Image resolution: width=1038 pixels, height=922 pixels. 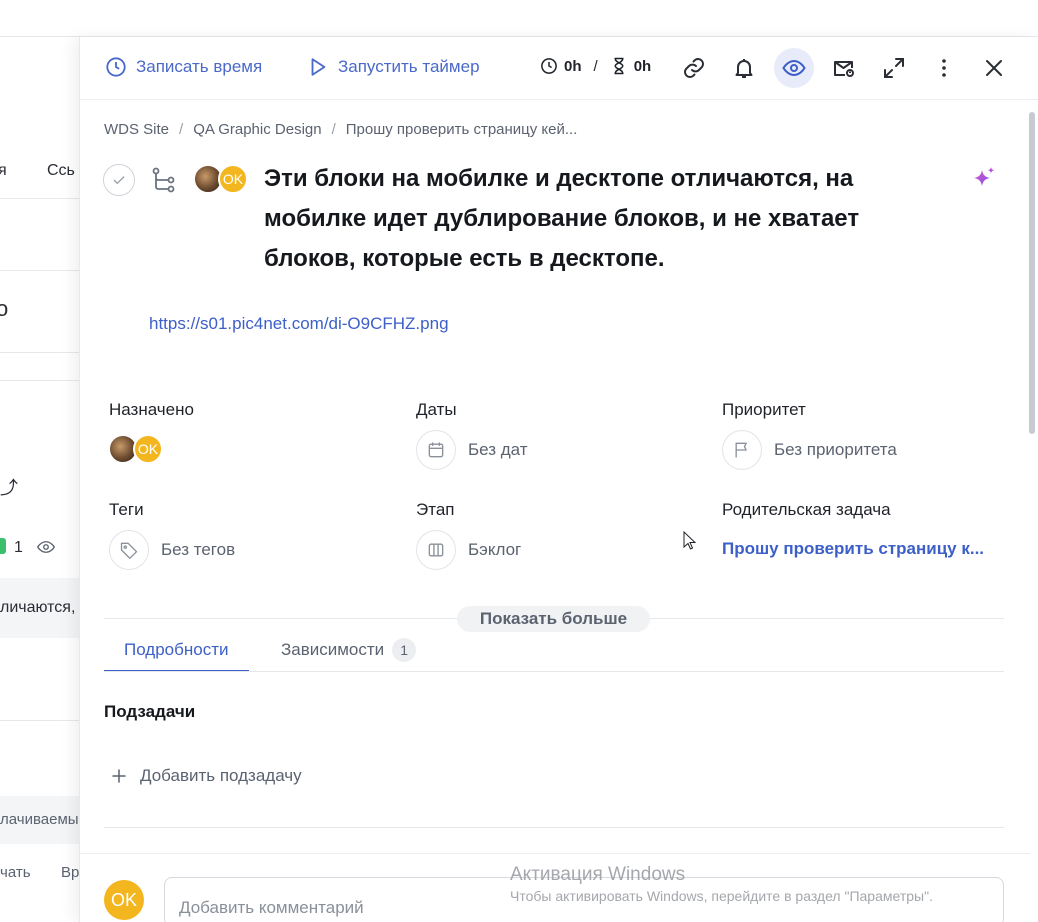 I want to click on plus-icon, so click(x=119, y=776).